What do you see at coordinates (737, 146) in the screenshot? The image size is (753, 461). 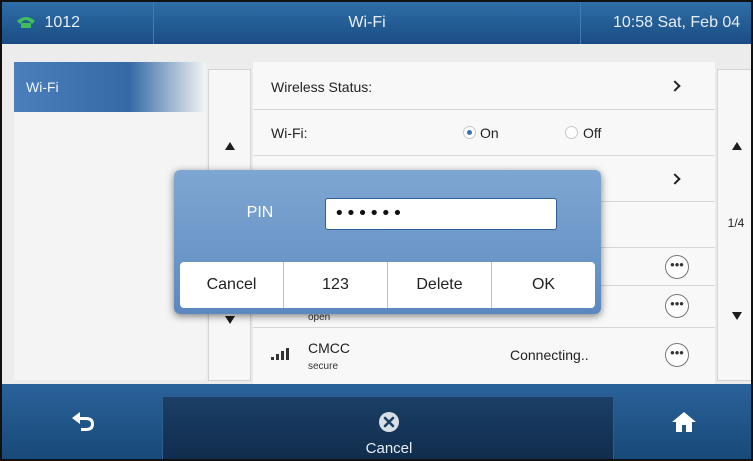 I see `page-up-arrow-icon` at bounding box center [737, 146].